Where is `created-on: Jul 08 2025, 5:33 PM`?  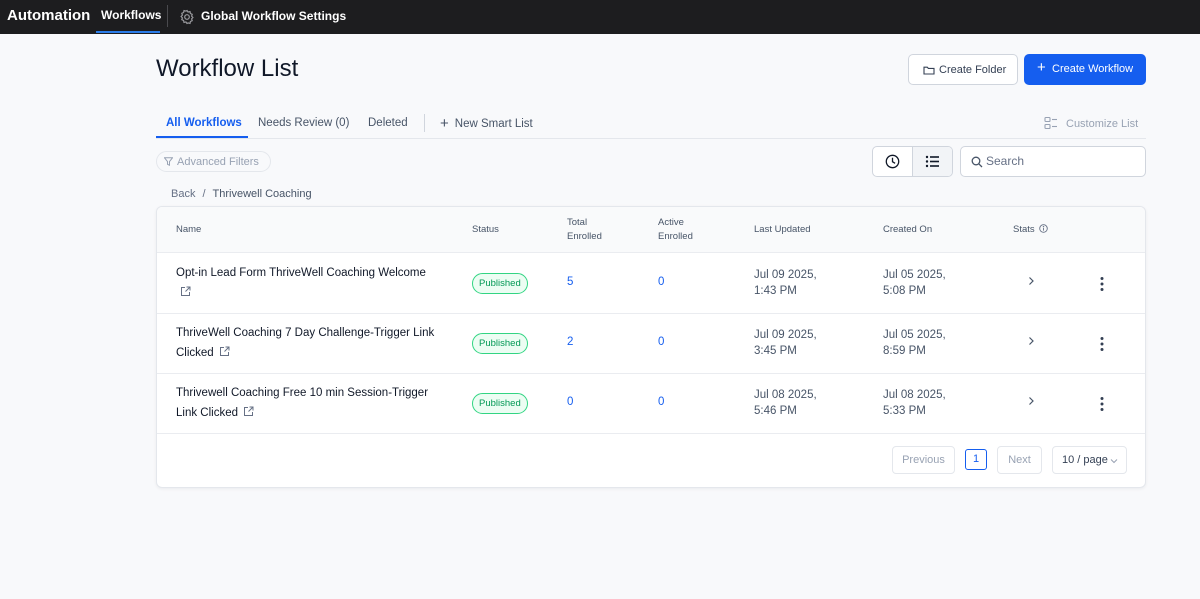 created-on: Jul 08 2025, 5:33 PM is located at coordinates (914, 403).